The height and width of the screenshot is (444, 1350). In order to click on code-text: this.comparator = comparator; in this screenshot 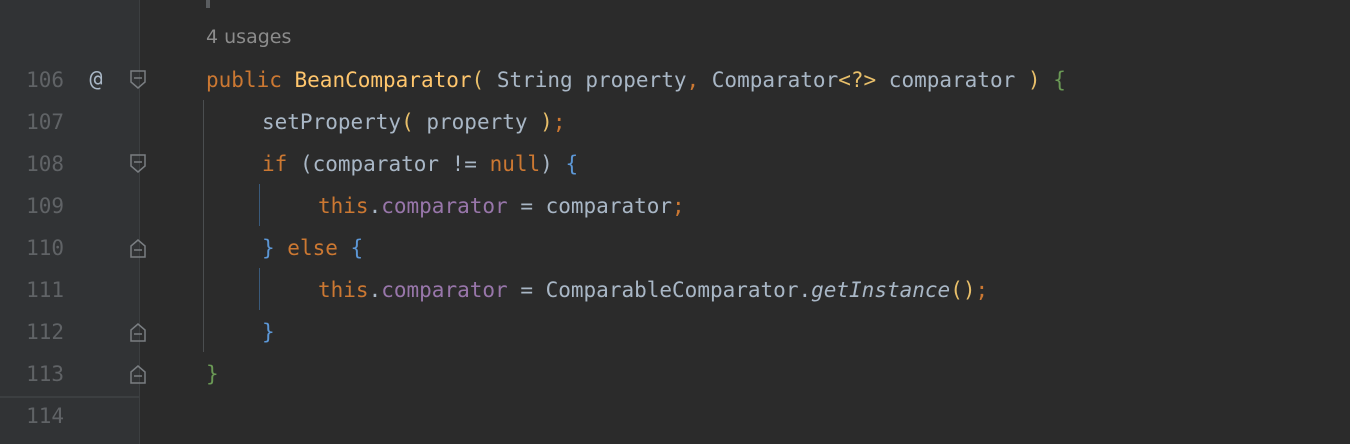, I will do `click(501, 206)`.